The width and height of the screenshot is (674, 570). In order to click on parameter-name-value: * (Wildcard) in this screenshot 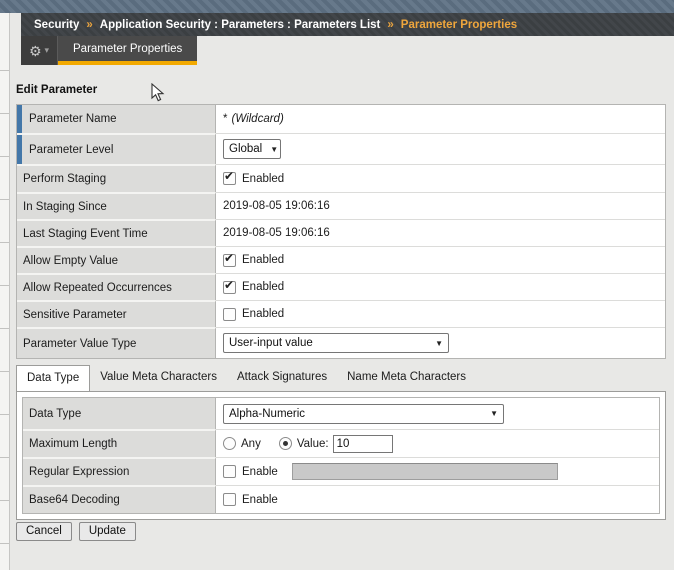, I will do `click(440, 119)`.